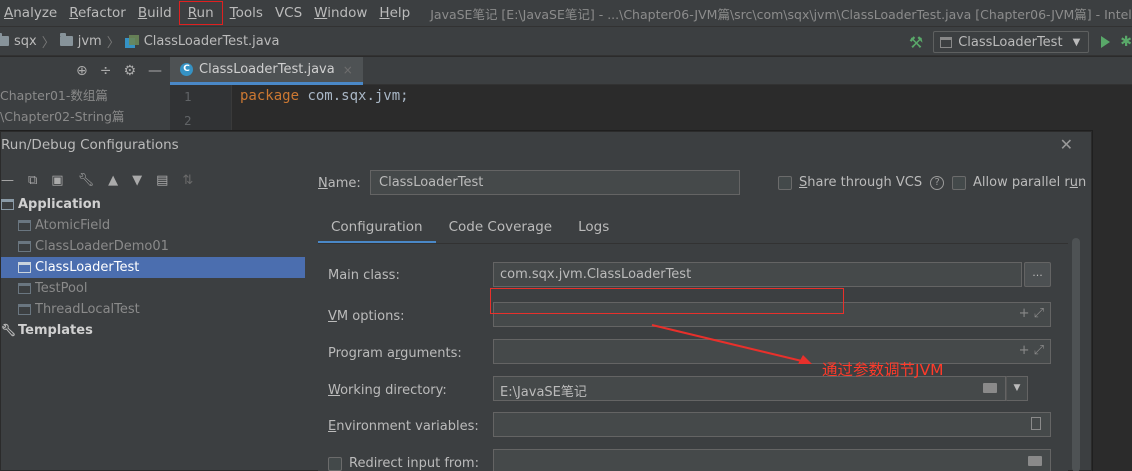 This screenshot has width=1132, height=471. What do you see at coordinates (916, 42) in the screenshot?
I see `build-hammer-icon: ⚒` at bounding box center [916, 42].